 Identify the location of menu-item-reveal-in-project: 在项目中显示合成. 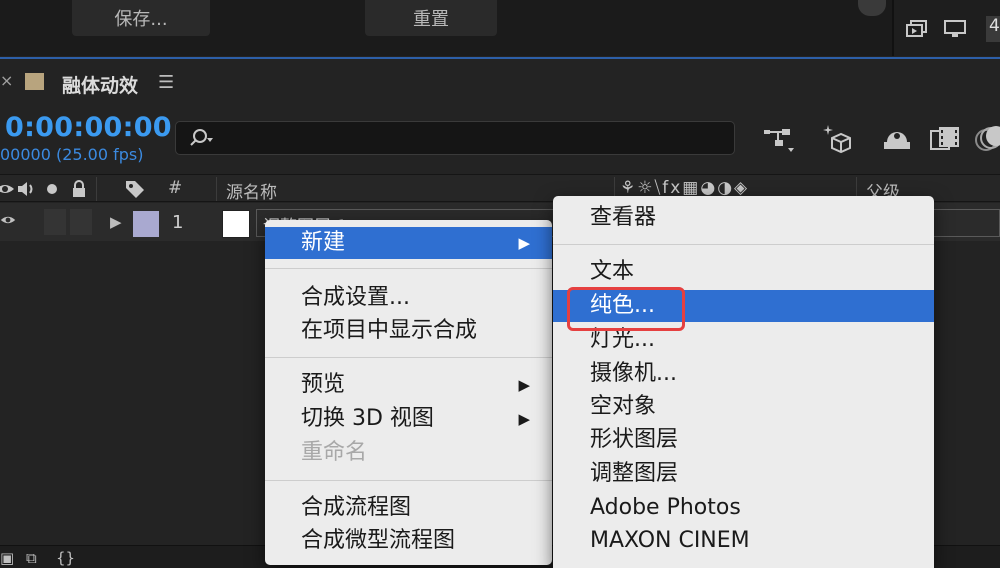
(408, 331).